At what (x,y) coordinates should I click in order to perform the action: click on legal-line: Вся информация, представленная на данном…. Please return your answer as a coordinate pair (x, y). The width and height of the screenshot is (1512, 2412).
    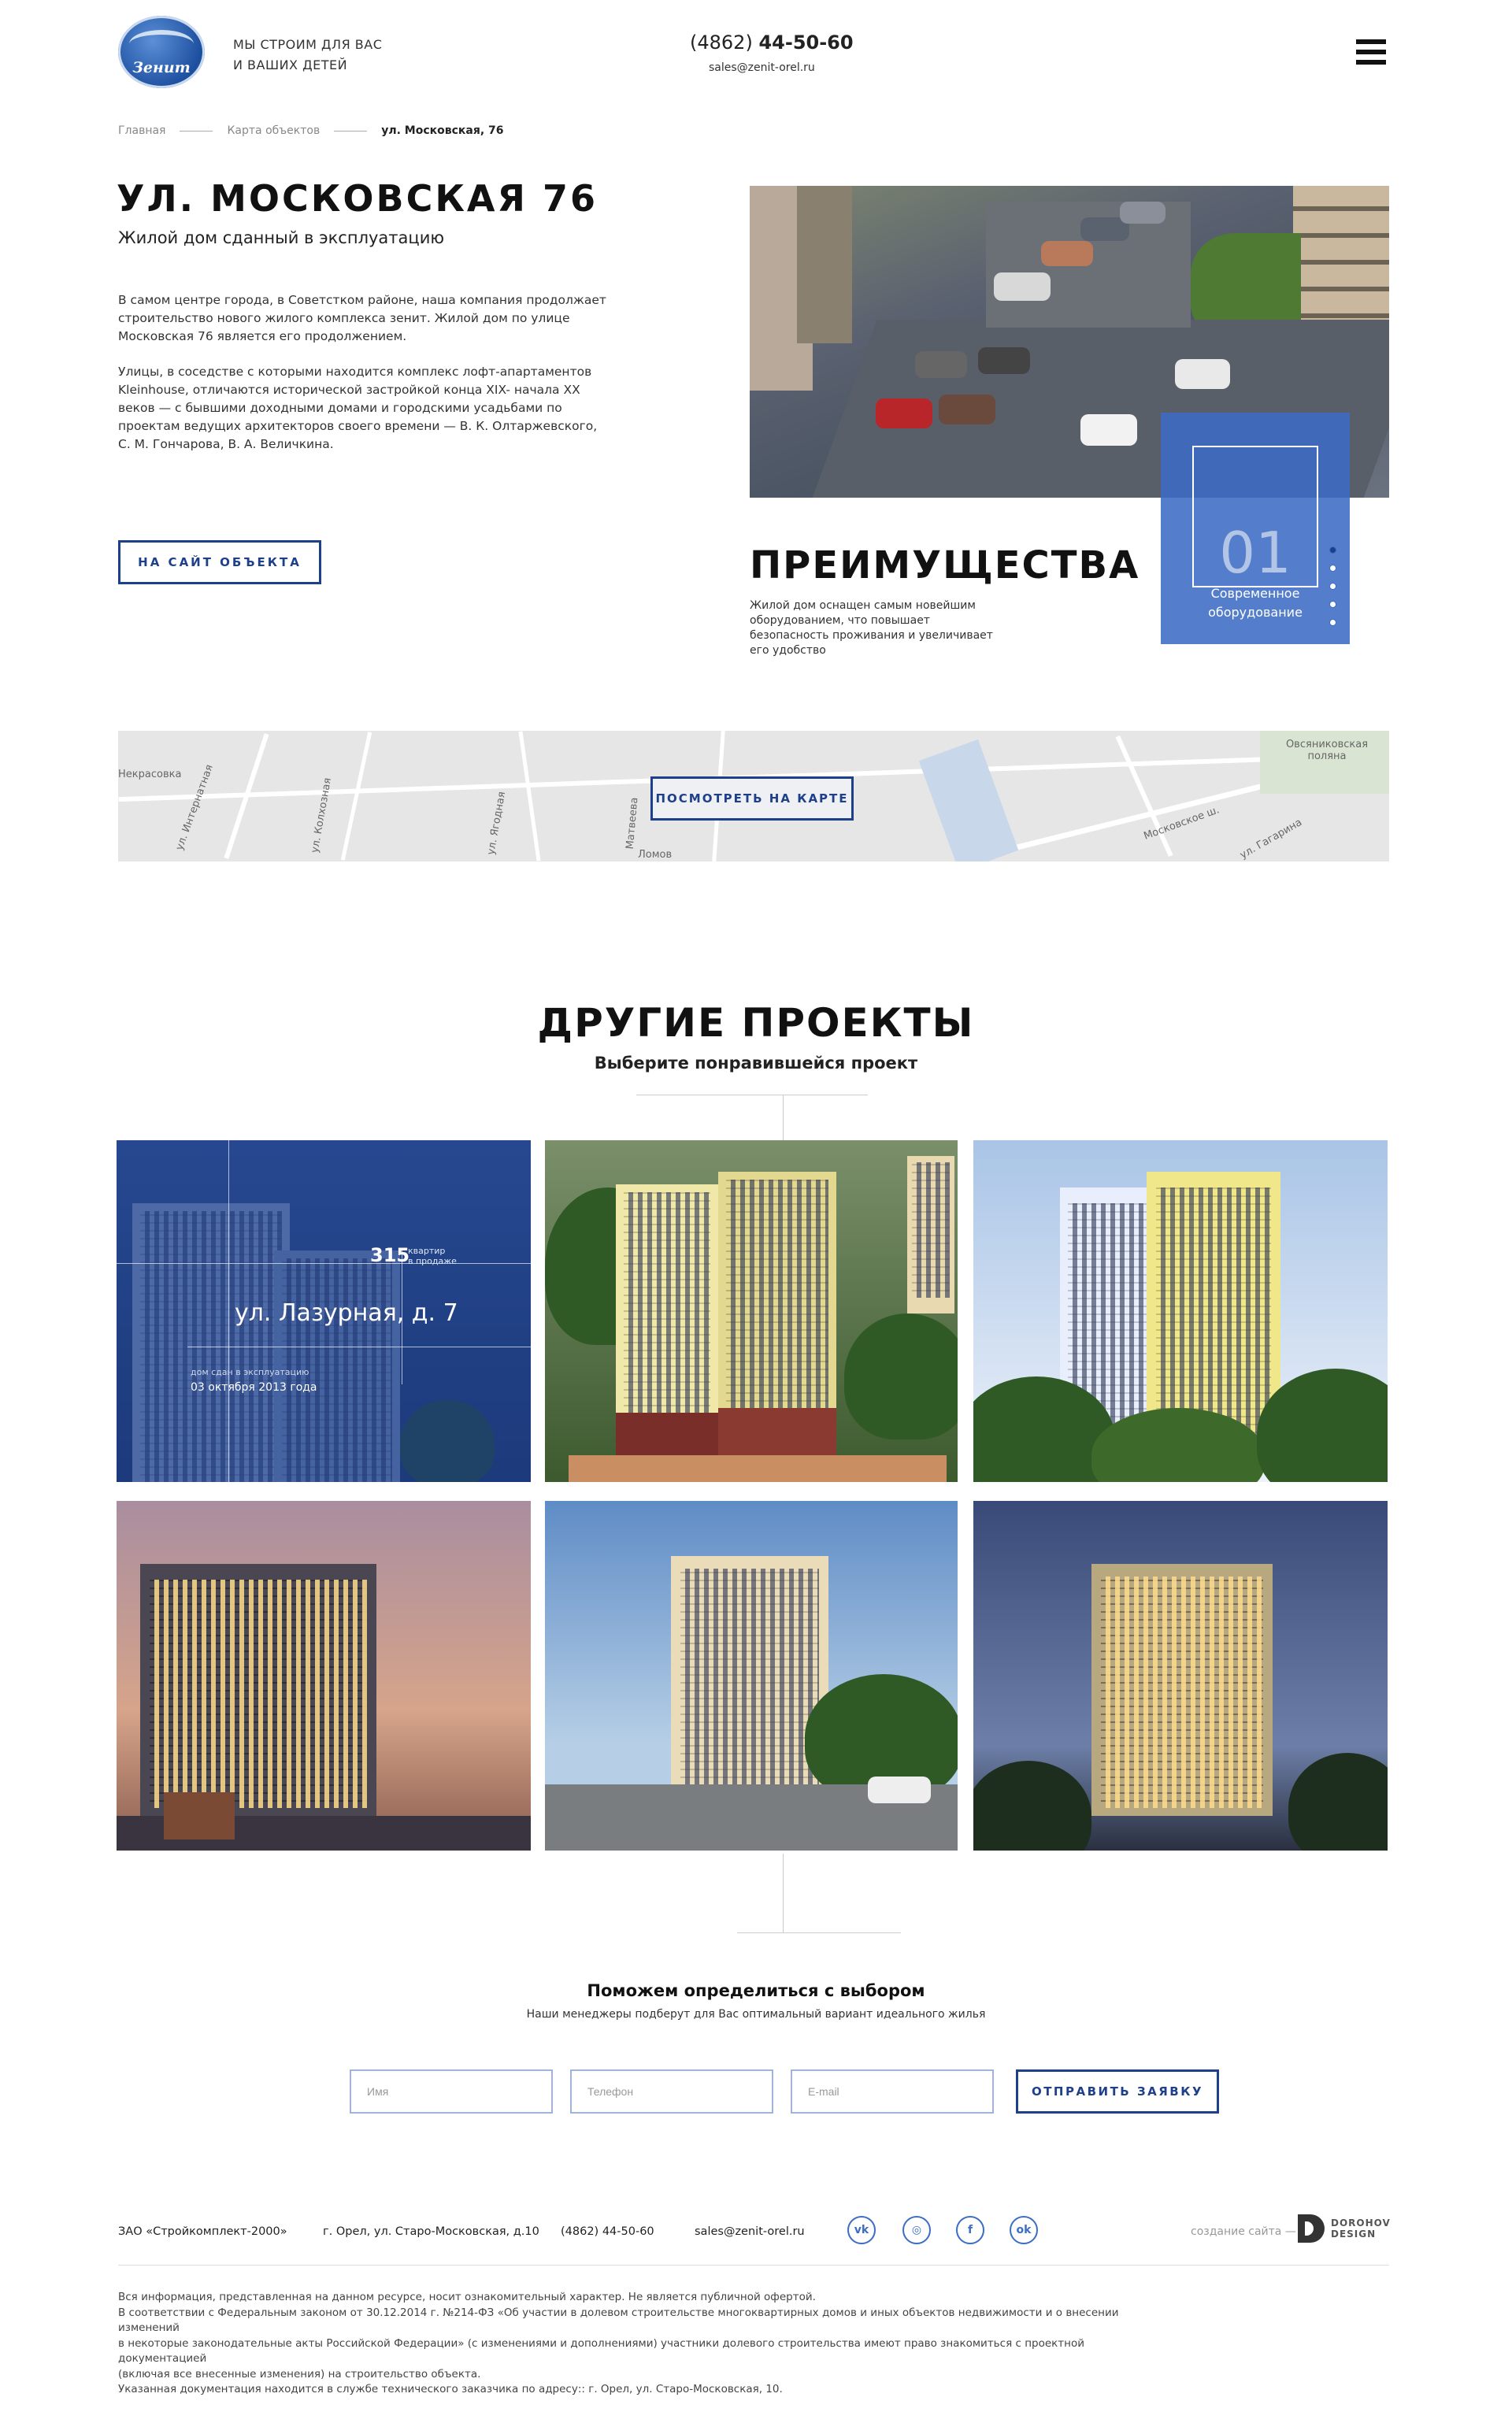
    Looking at the image, I should click on (467, 2297).